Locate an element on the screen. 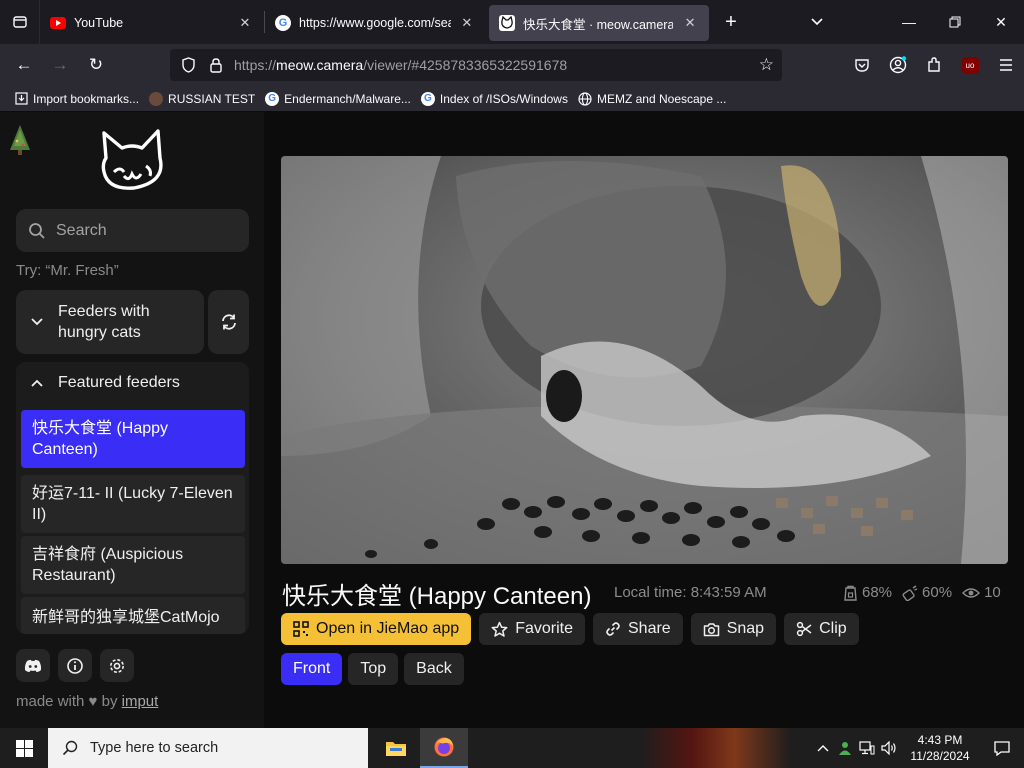 This screenshot has width=1024, height=768. bookmark-russian-test: RUSSIAN TEST is located at coordinates (202, 98).